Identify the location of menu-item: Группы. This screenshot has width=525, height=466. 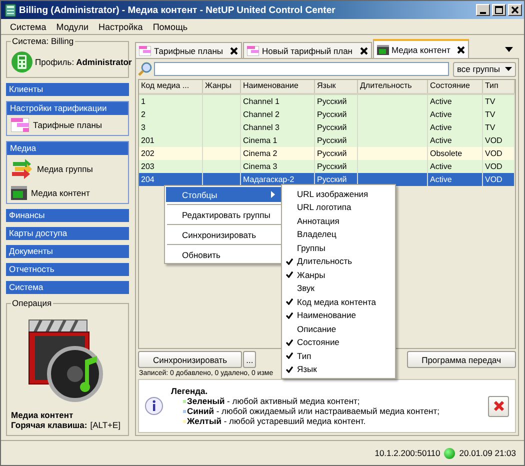
(338, 247).